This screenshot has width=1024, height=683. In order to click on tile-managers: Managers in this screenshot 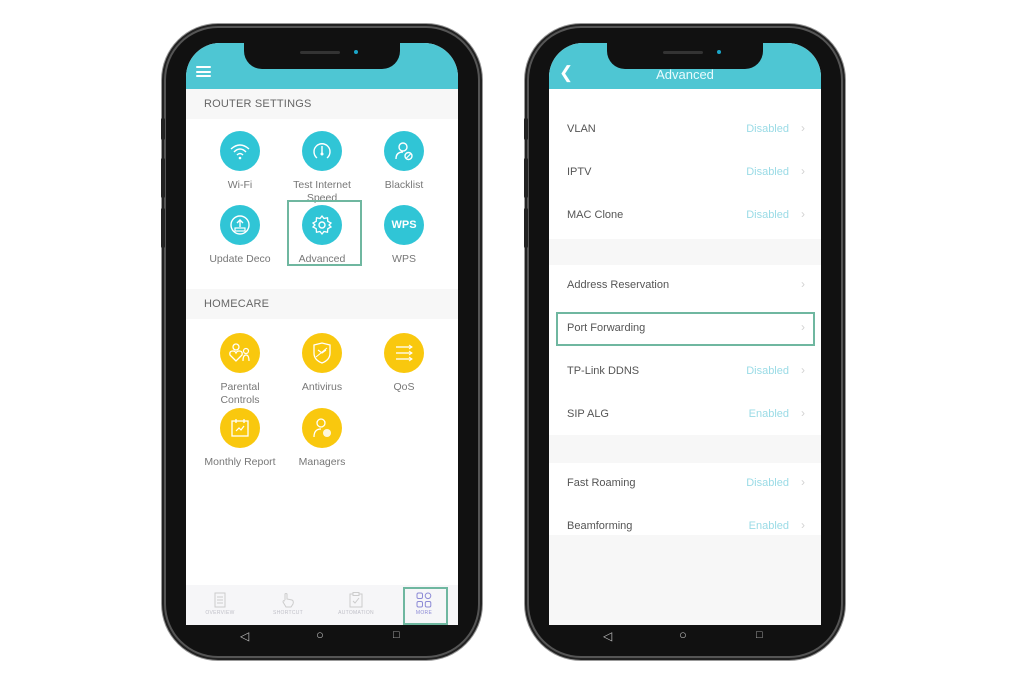, I will do `click(322, 438)`.